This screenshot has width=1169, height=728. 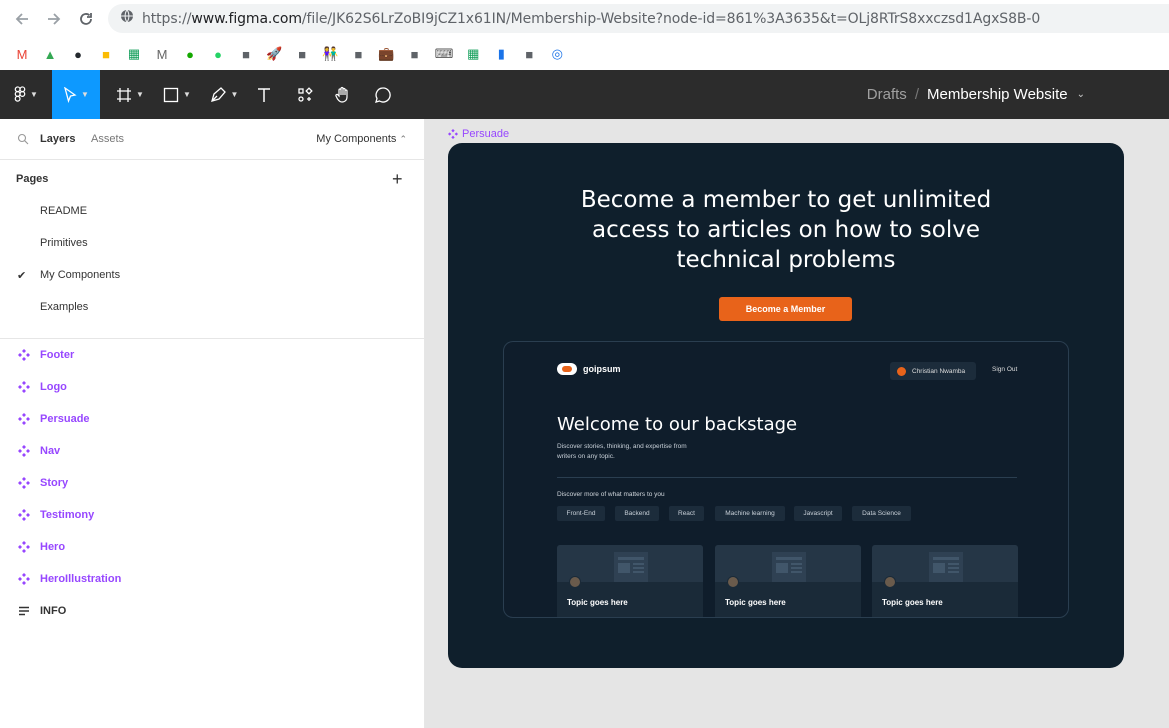 What do you see at coordinates (330, 54) in the screenshot?
I see `people-icon: 👫` at bounding box center [330, 54].